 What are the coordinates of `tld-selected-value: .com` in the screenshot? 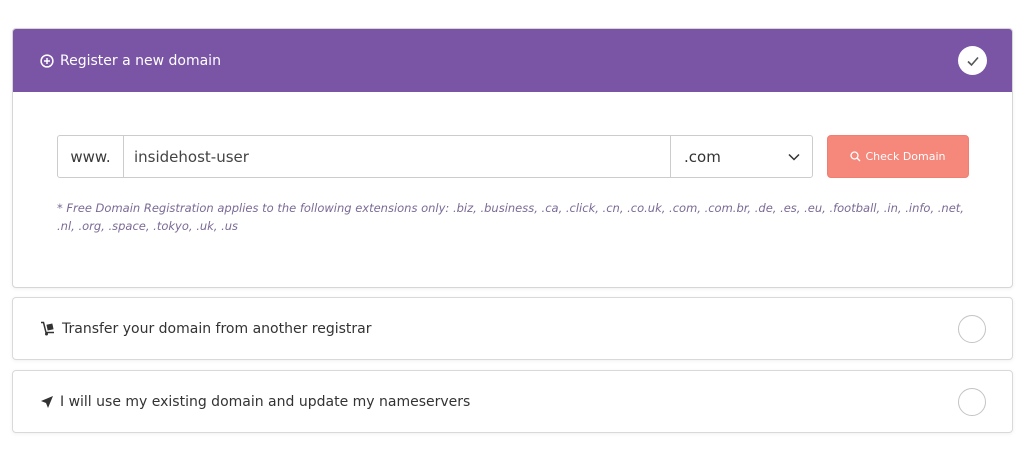 It's located at (702, 156).